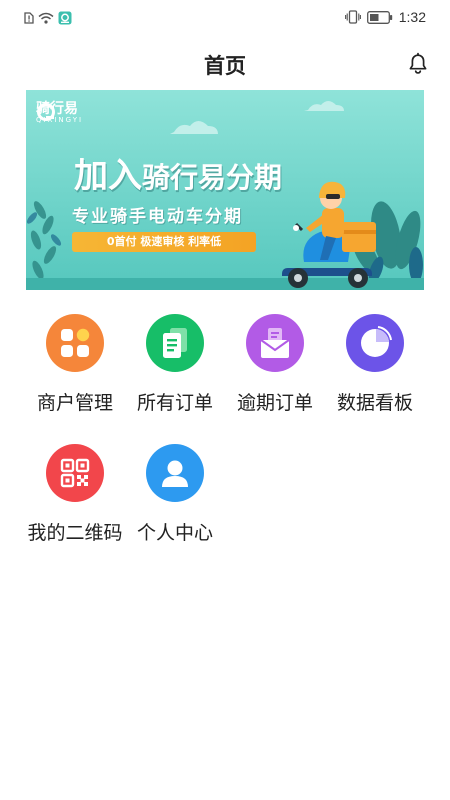 Image resolution: width=450 pixels, height=800 pixels. I want to click on user-profile-icon, so click(175, 473).